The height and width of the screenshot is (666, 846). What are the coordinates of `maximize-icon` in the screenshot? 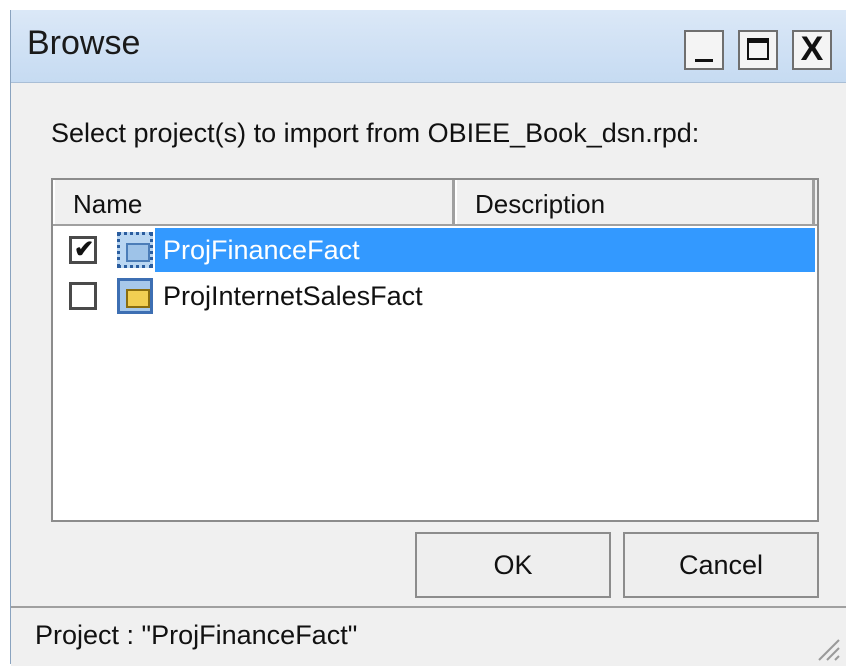 It's located at (758, 49).